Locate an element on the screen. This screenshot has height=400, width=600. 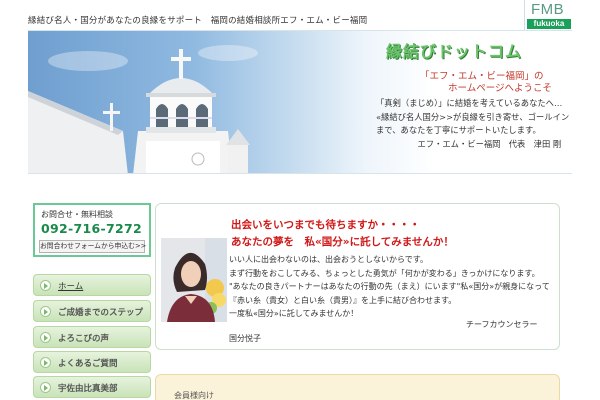
nav-item-home: ホーム is located at coordinates (92, 285).